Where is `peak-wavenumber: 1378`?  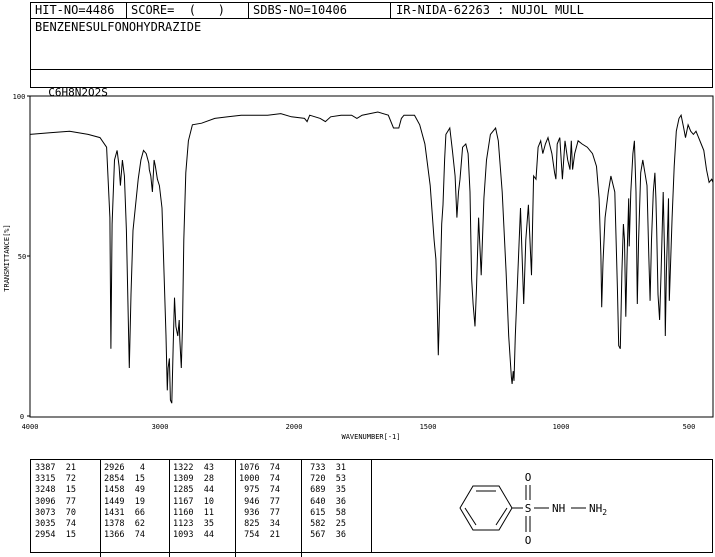
peak-wavenumber: 1378 is located at coordinates (114, 524).